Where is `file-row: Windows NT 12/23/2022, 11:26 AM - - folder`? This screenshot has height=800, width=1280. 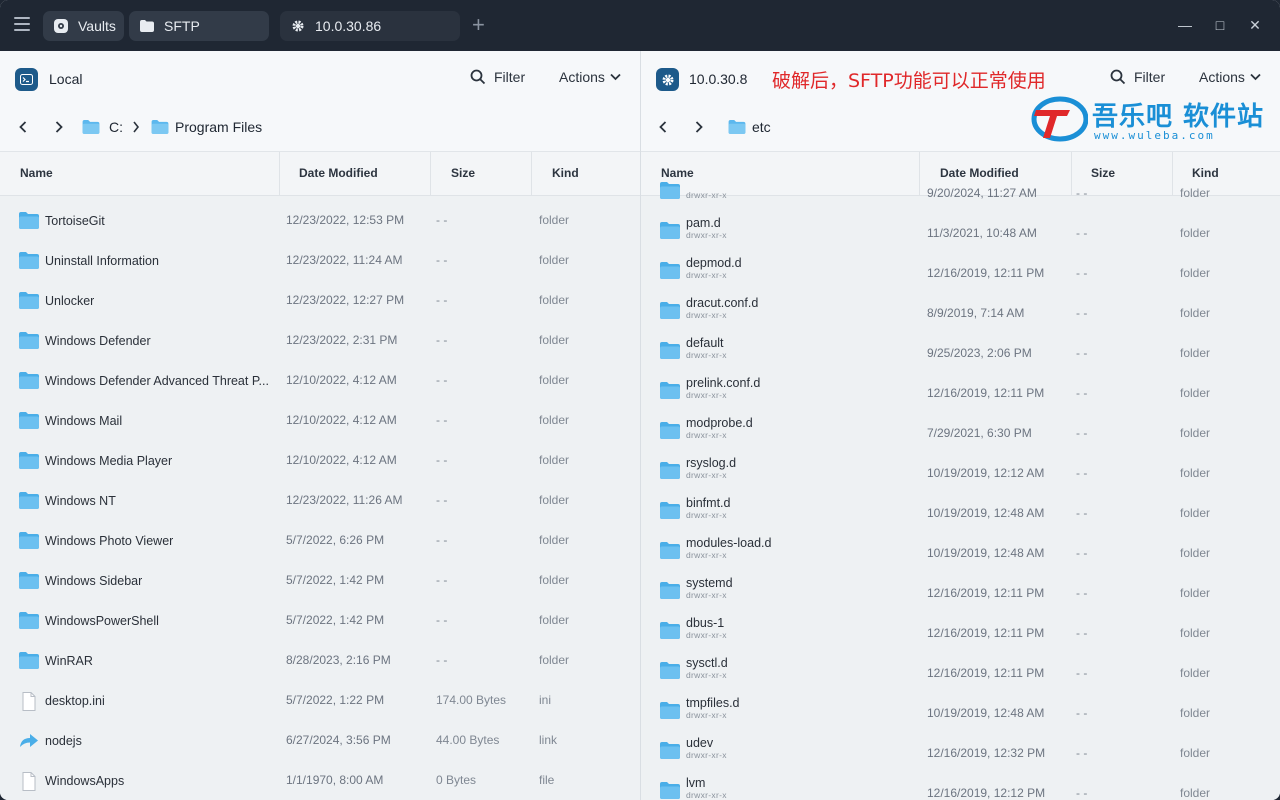
file-row: Windows NT 12/23/2022, 11:26 AM - - folder is located at coordinates (320, 501).